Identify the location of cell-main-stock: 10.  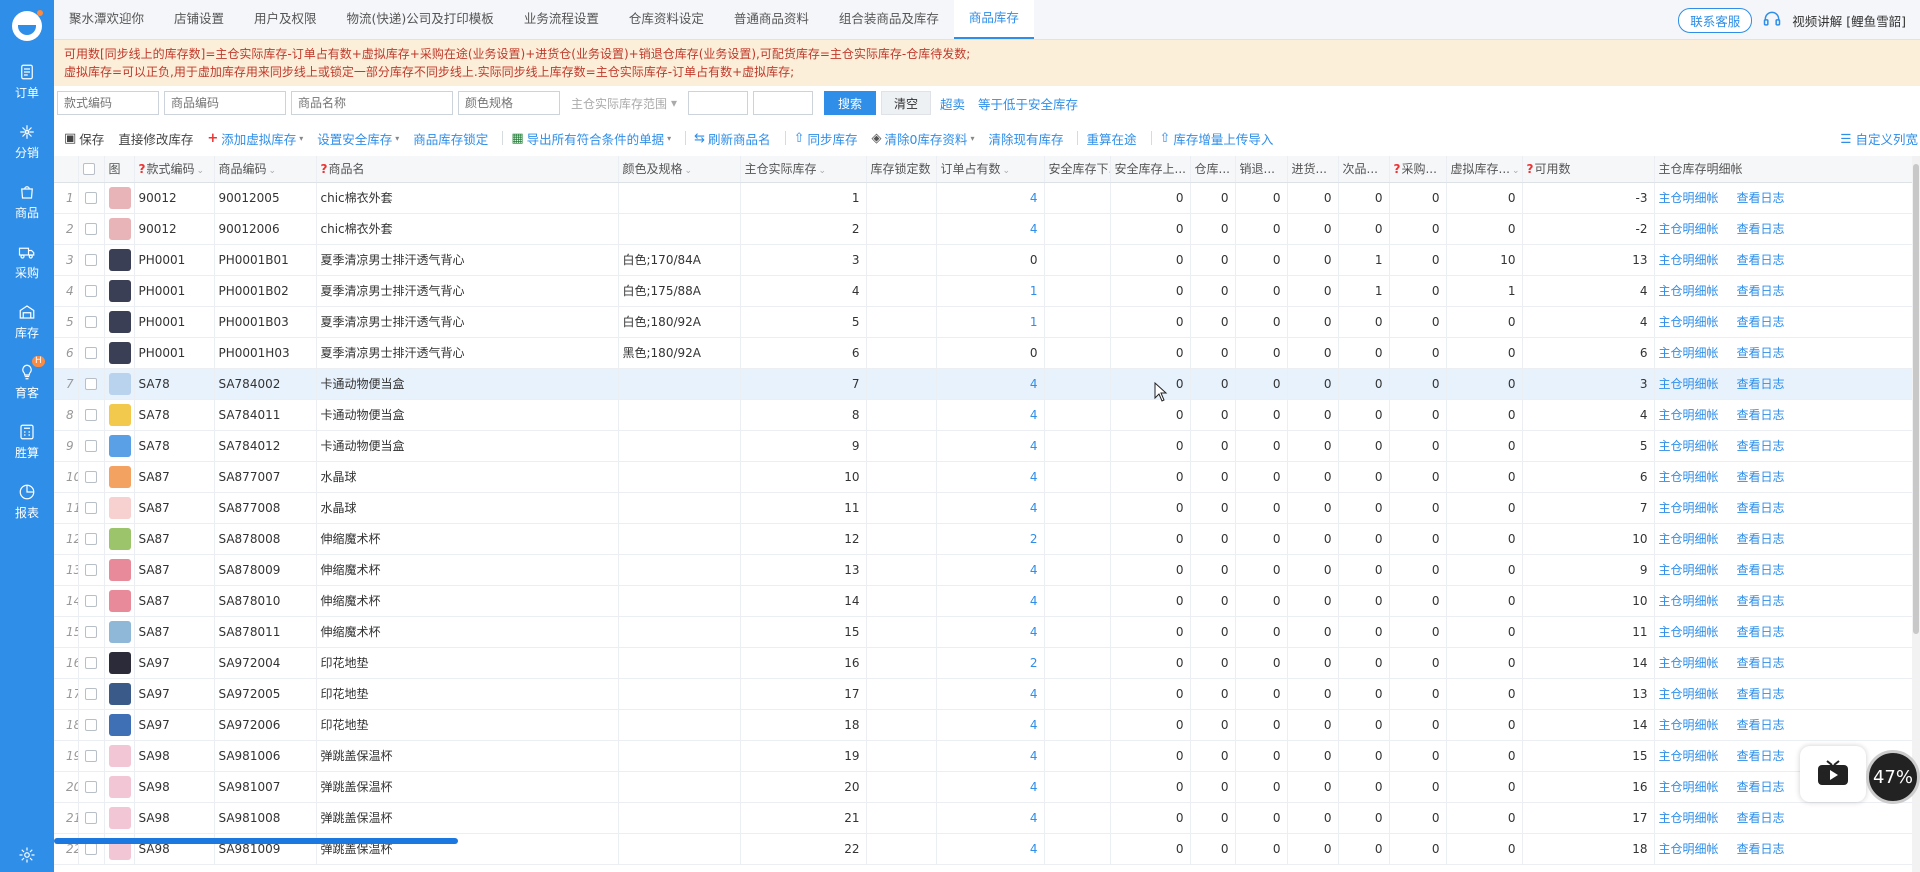
(803, 477).